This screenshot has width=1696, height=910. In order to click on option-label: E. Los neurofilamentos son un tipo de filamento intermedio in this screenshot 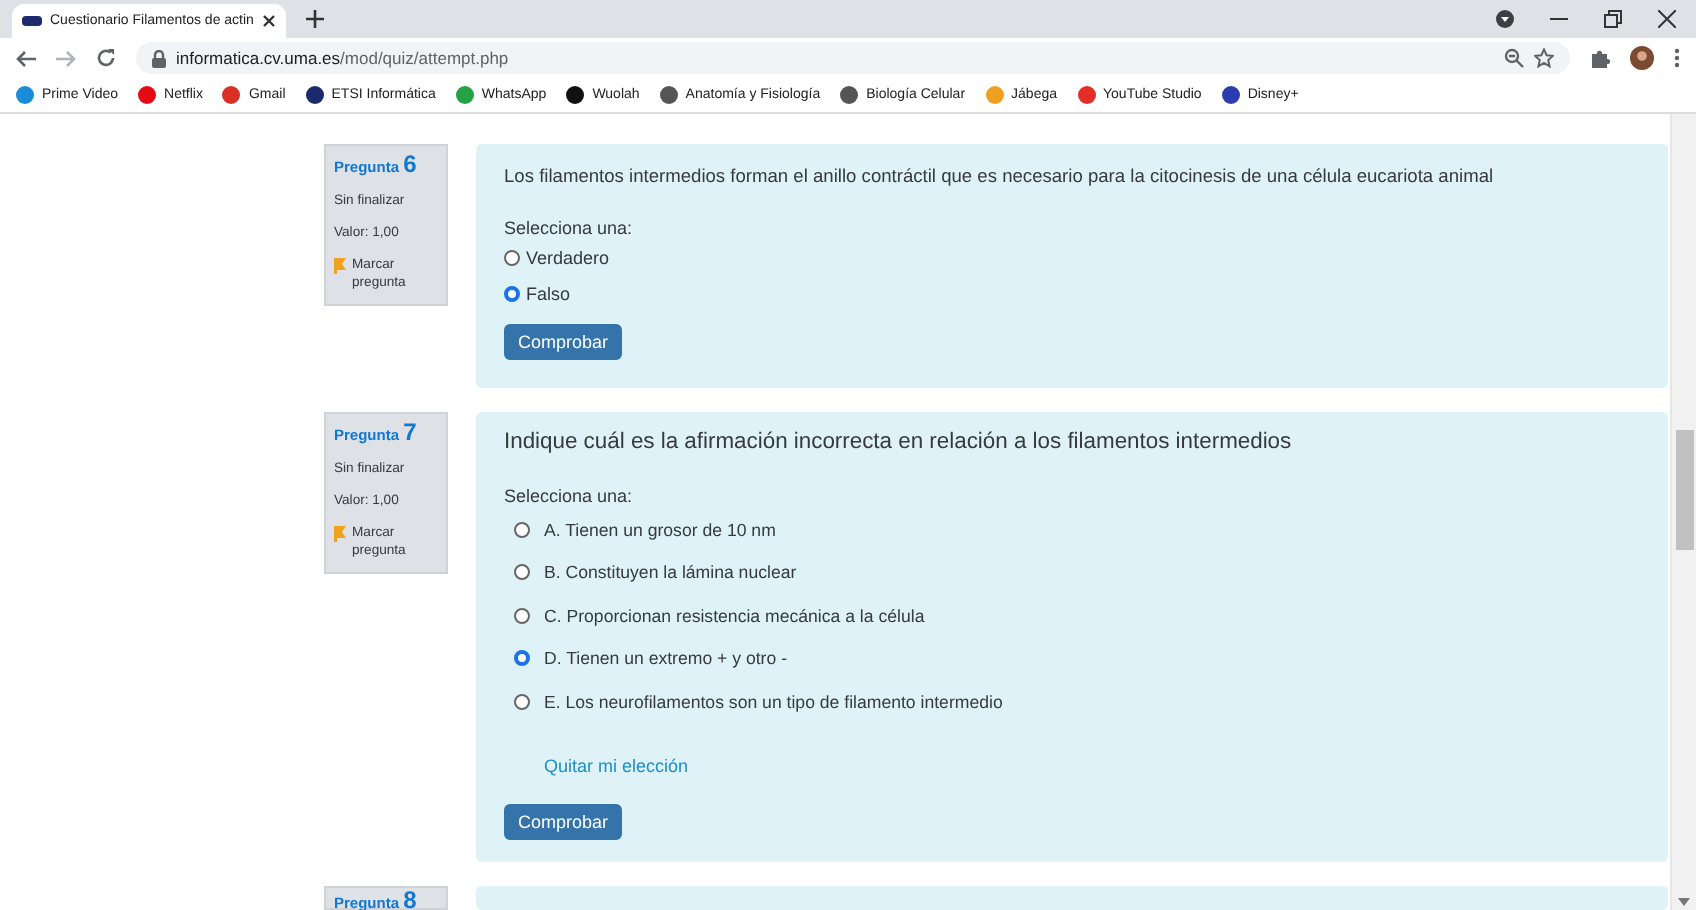, I will do `click(773, 701)`.